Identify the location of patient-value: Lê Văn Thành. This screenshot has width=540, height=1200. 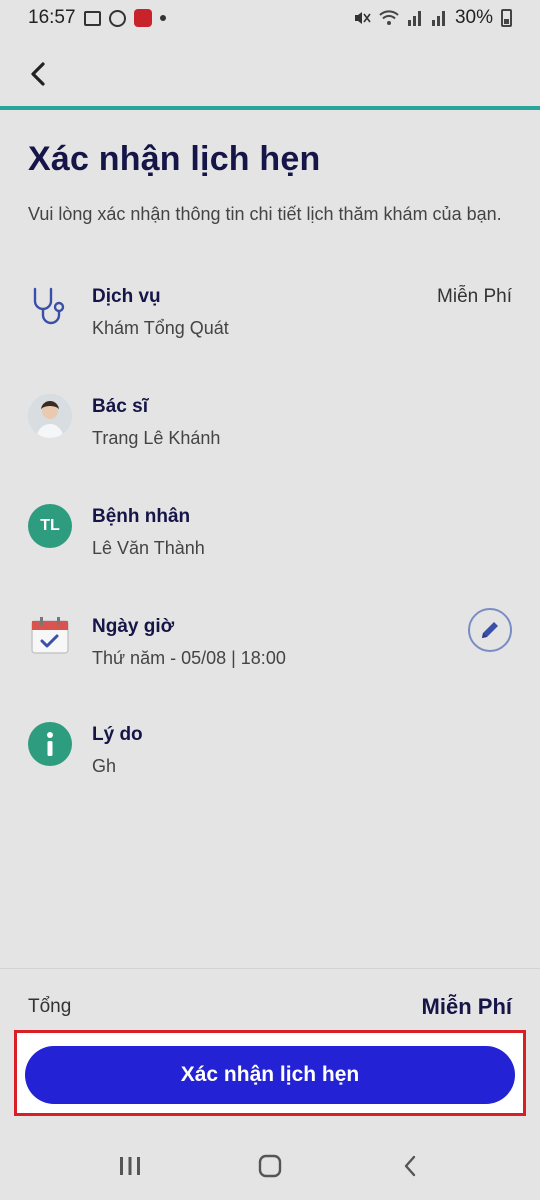
(148, 548).